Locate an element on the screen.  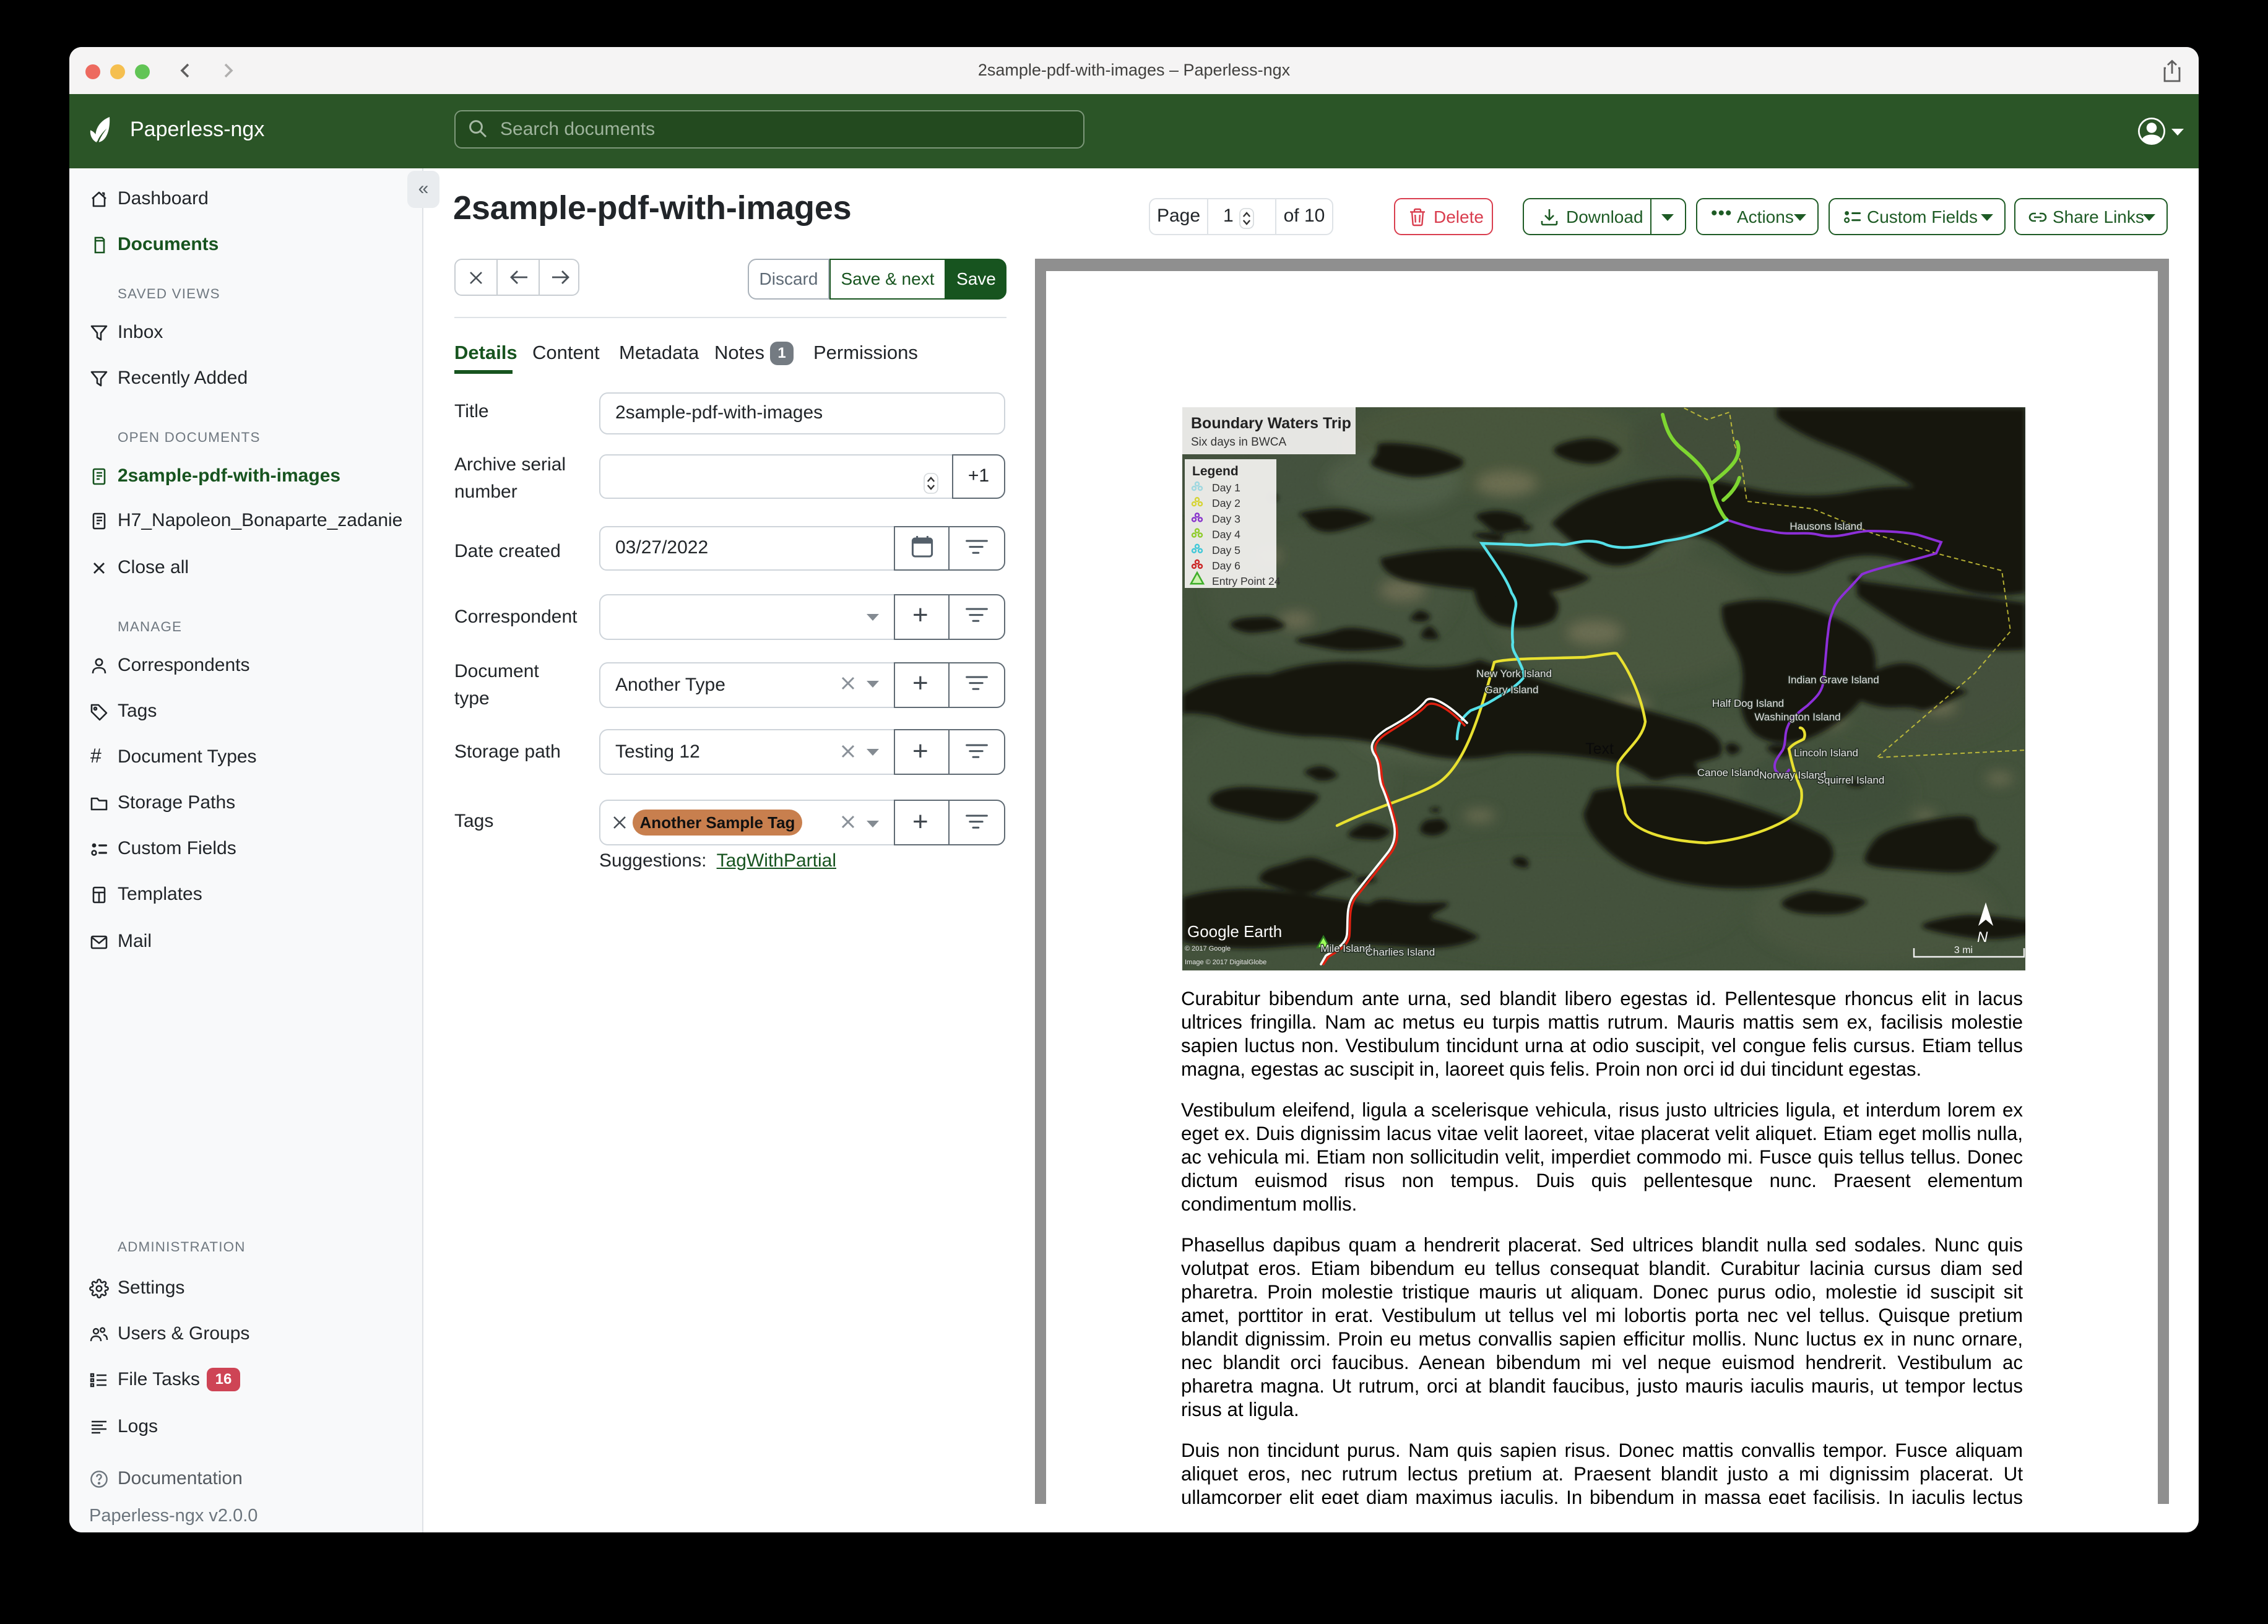
svg-text: Gary Island is located at coordinates (1512, 690).